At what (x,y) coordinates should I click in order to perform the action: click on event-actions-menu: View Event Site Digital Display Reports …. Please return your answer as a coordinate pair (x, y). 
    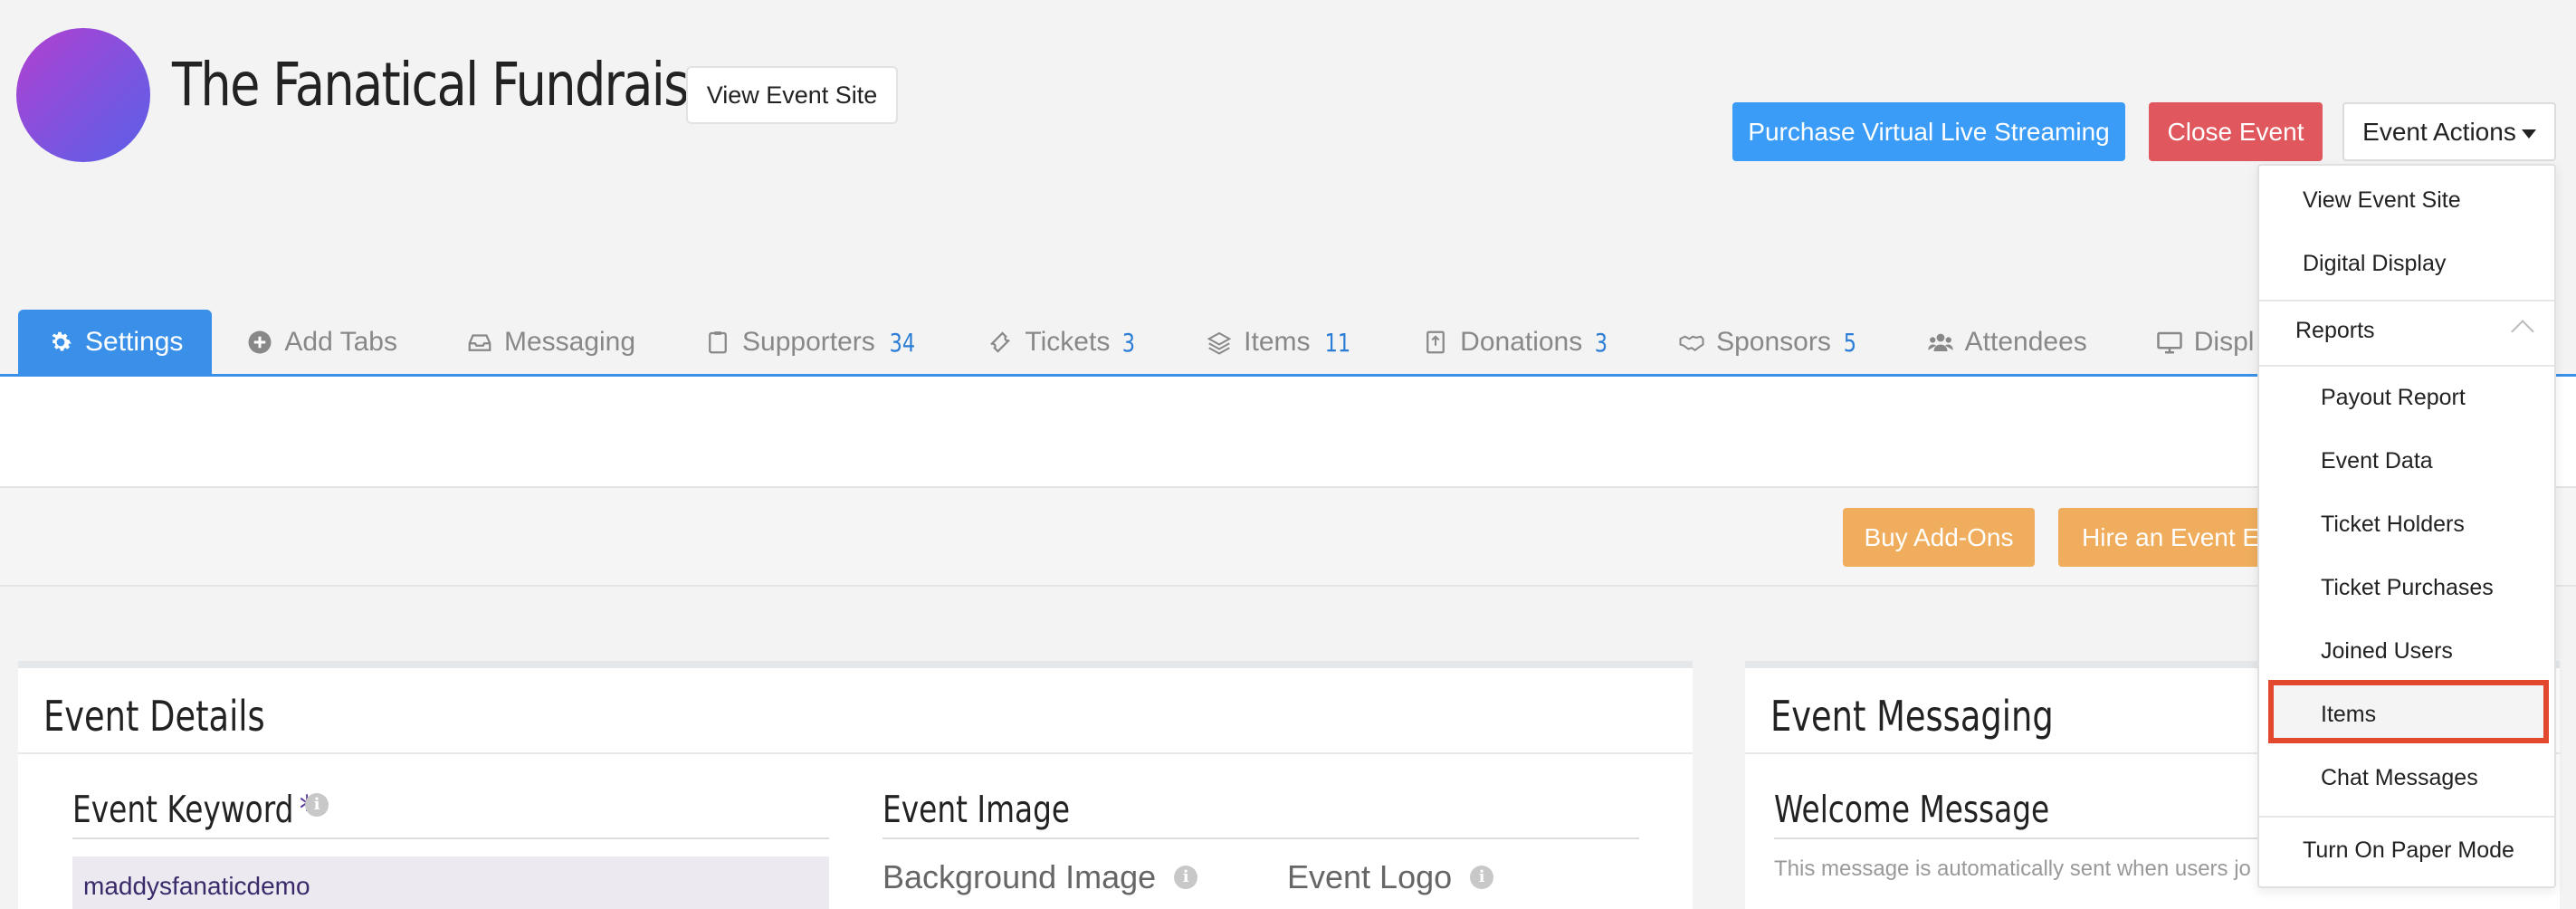
    Looking at the image, I should click on (2406, 526).